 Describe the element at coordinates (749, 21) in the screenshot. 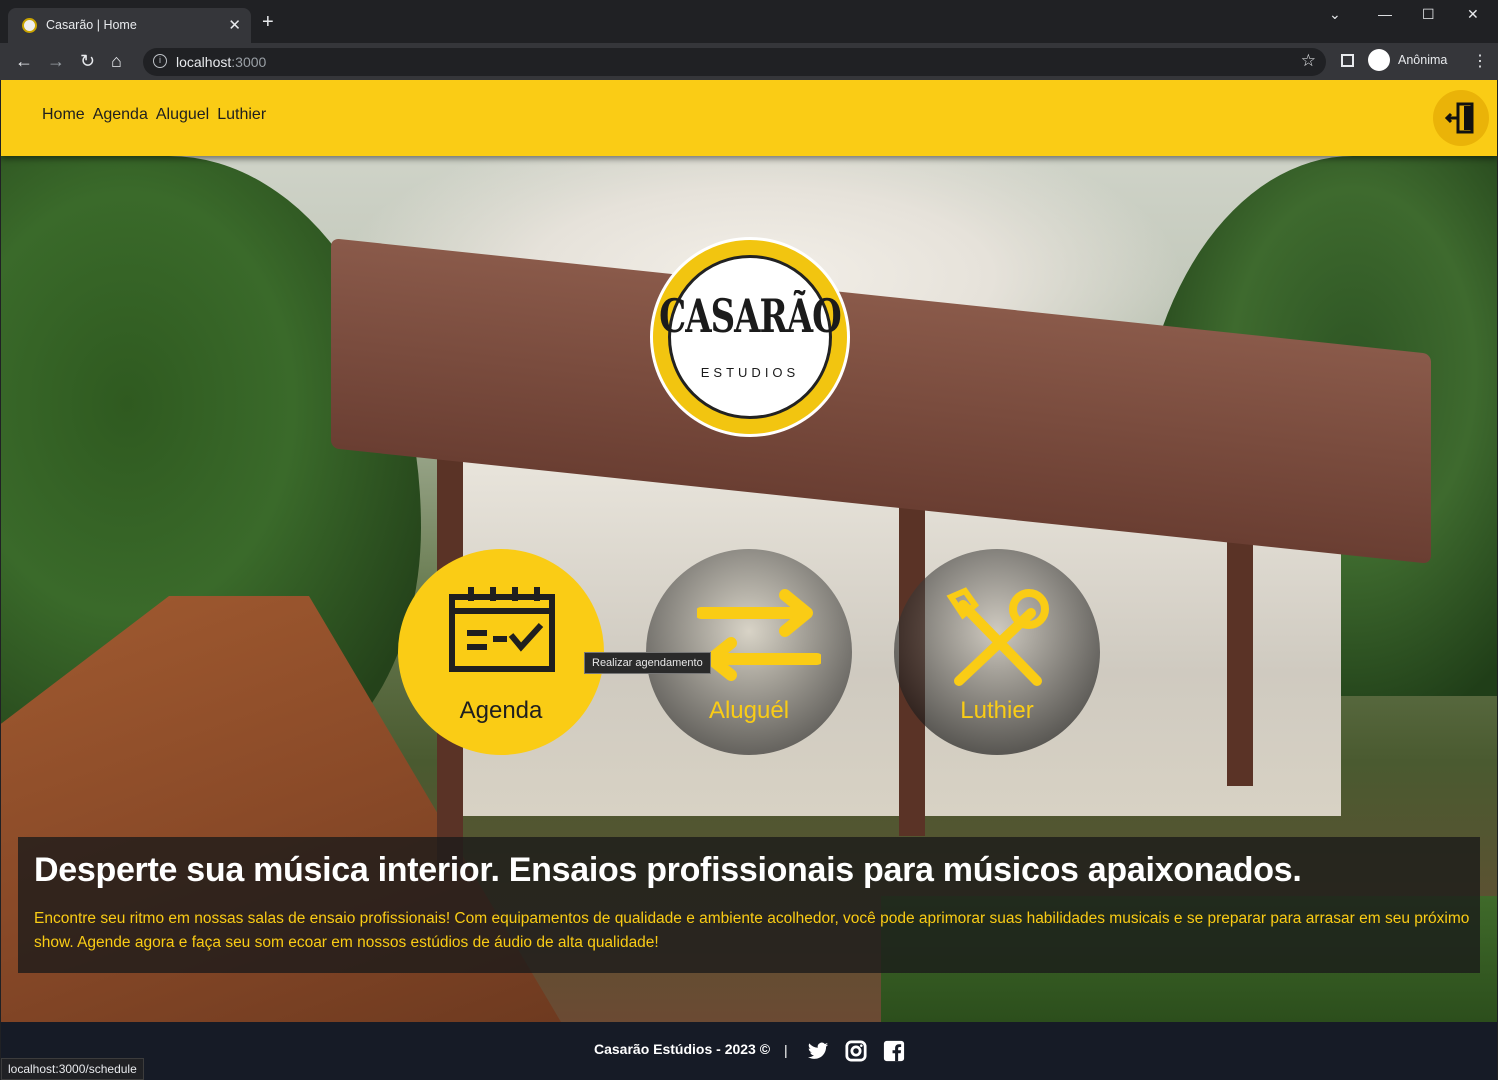

I see `browser-tabbar: Casarão | Home ✕ + ⌄ — ☐ ✕` at that location.